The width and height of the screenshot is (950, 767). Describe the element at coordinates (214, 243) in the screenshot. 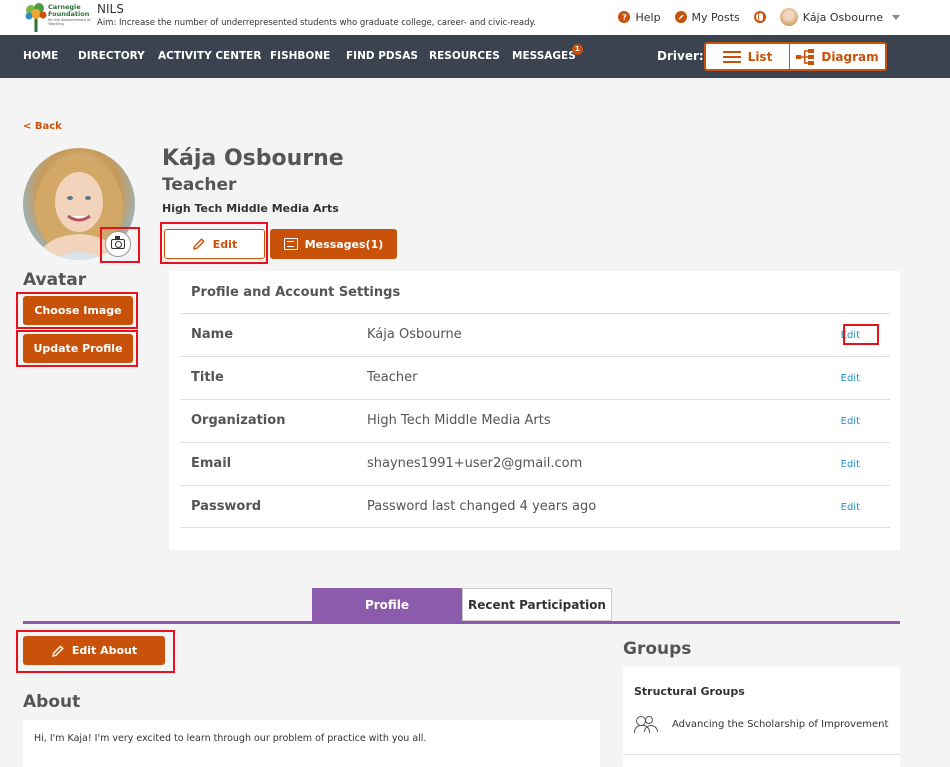

I see `highlight-edit` at that location.